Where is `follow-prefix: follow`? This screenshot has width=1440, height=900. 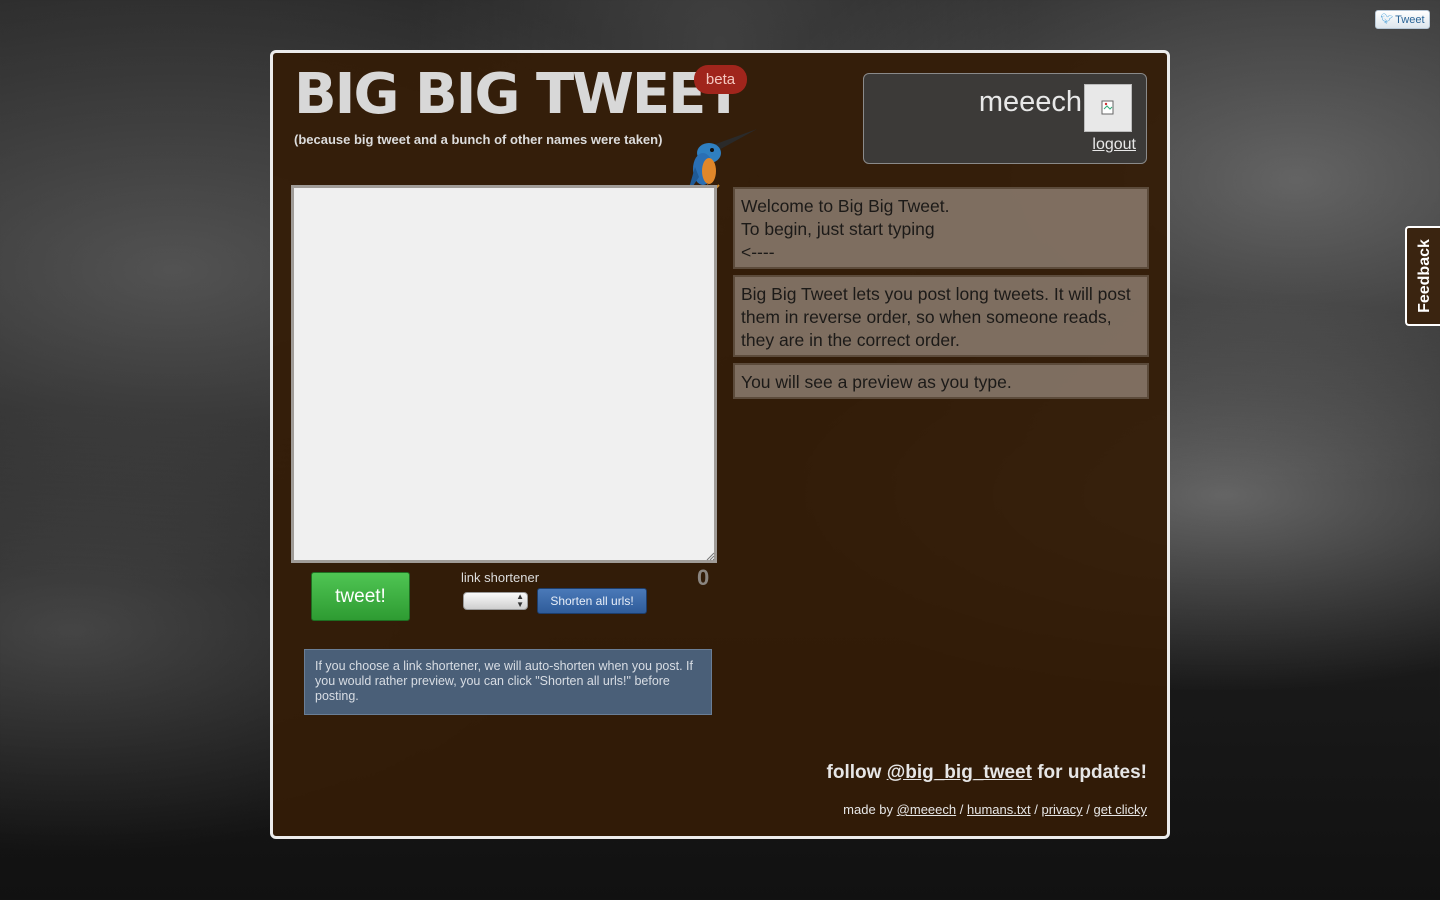
follow-prefix: follow is located at coordinates (854, 772).